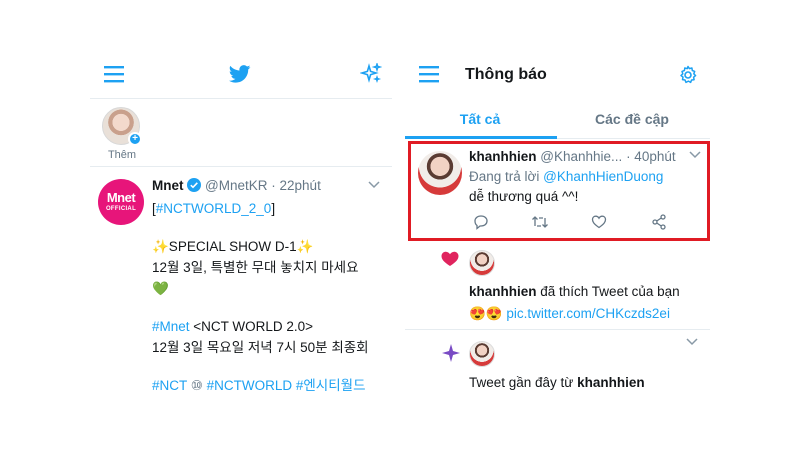 This screenshot has height=450, width=800. I want to click on home-top-bar, so click(241, 76).